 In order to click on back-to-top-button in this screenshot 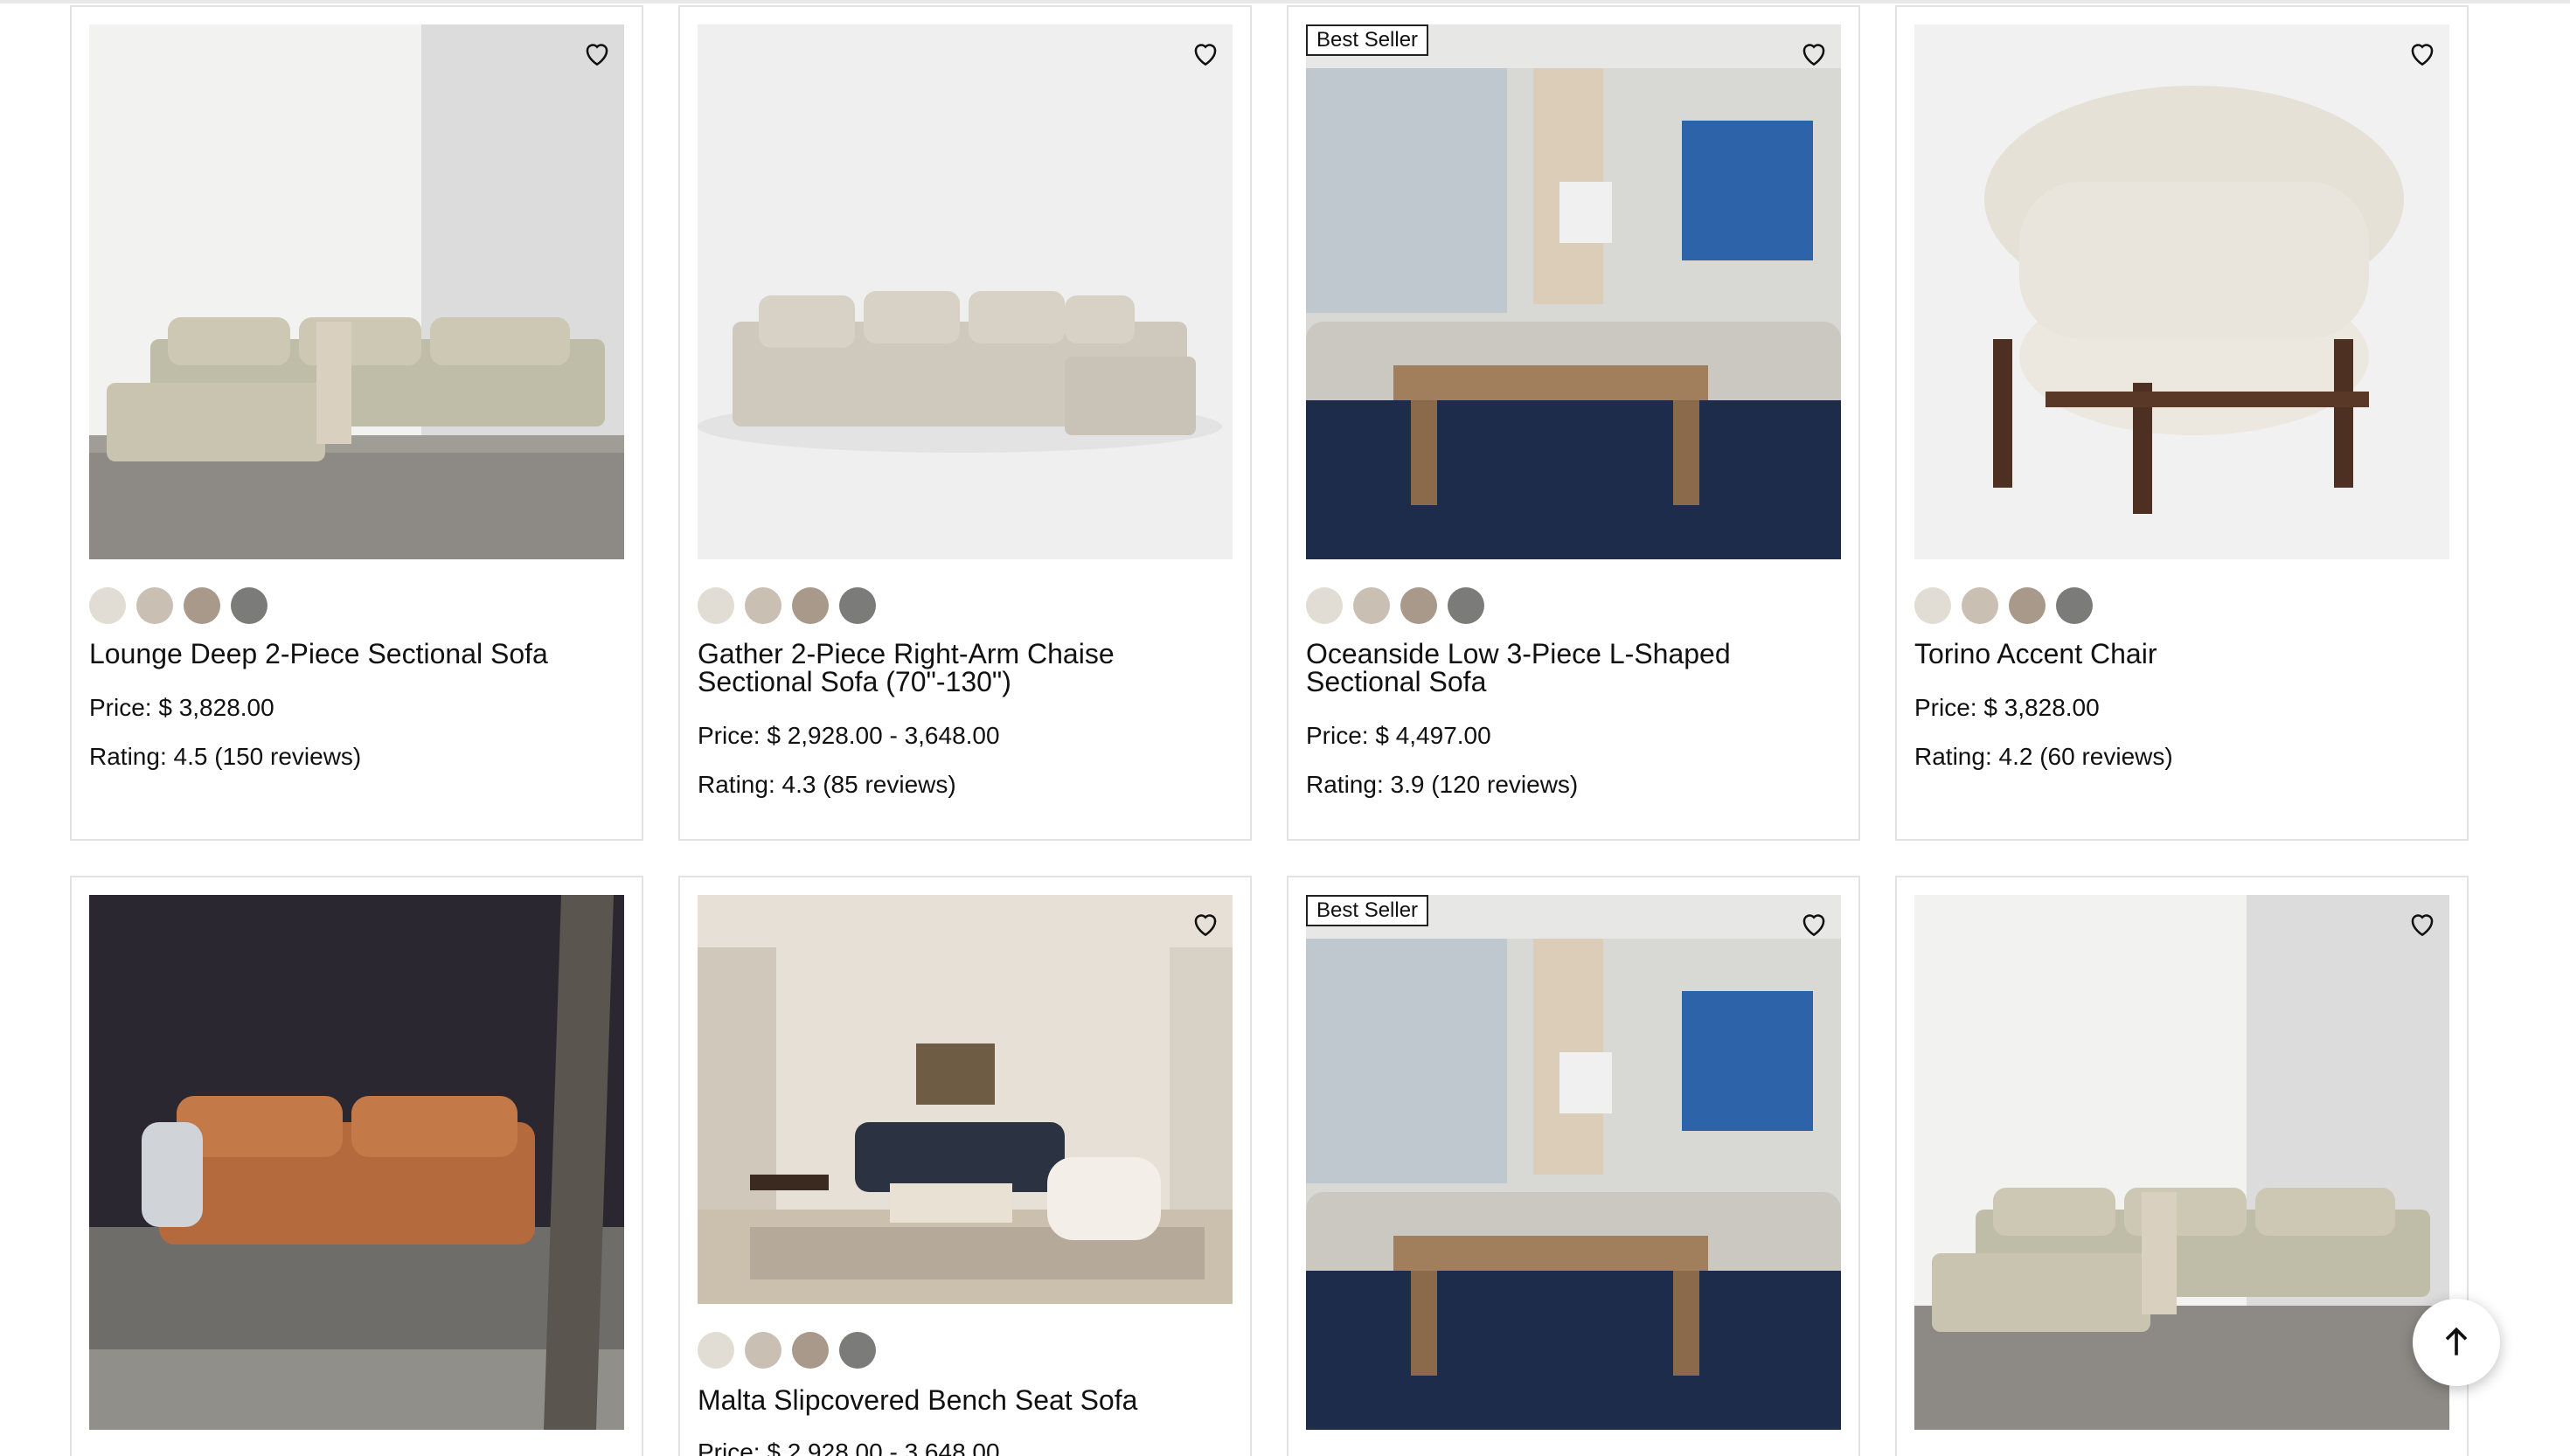, I will do `click(2456, 1342)`.